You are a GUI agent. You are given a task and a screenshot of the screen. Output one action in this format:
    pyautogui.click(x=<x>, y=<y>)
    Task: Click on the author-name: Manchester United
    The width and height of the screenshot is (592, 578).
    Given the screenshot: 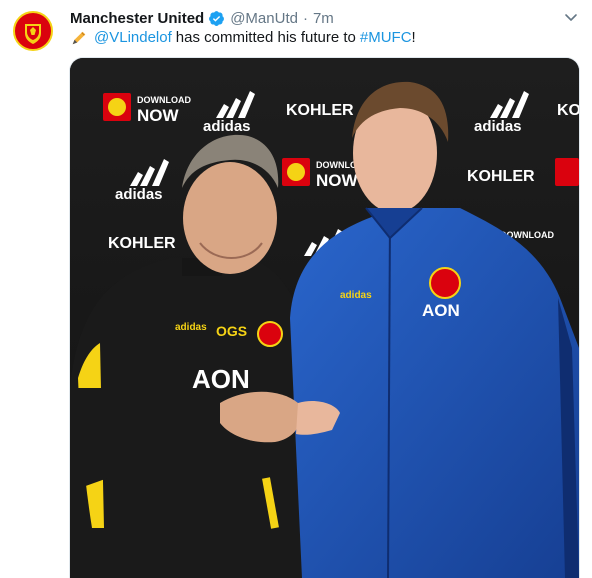 What is the action you would take?
    pyautogui.click(x=137, y=18)
    